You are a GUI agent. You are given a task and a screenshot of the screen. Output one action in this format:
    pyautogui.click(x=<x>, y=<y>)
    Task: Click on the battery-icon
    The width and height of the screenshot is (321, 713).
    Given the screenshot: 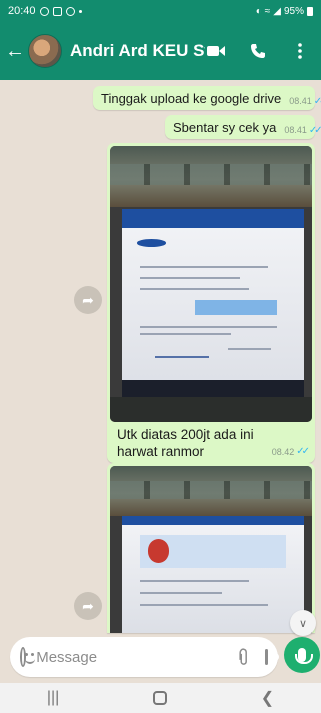 What is the action you would take?
    pyautogui.click(x=310, y=11)
    